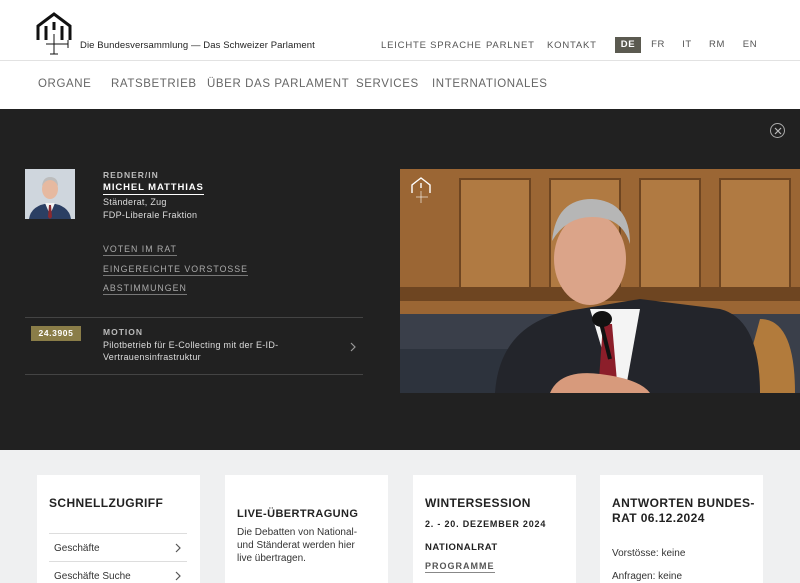  I want to click on answers-vorstoesse: Vorstösse: keine, so click(649, 553).